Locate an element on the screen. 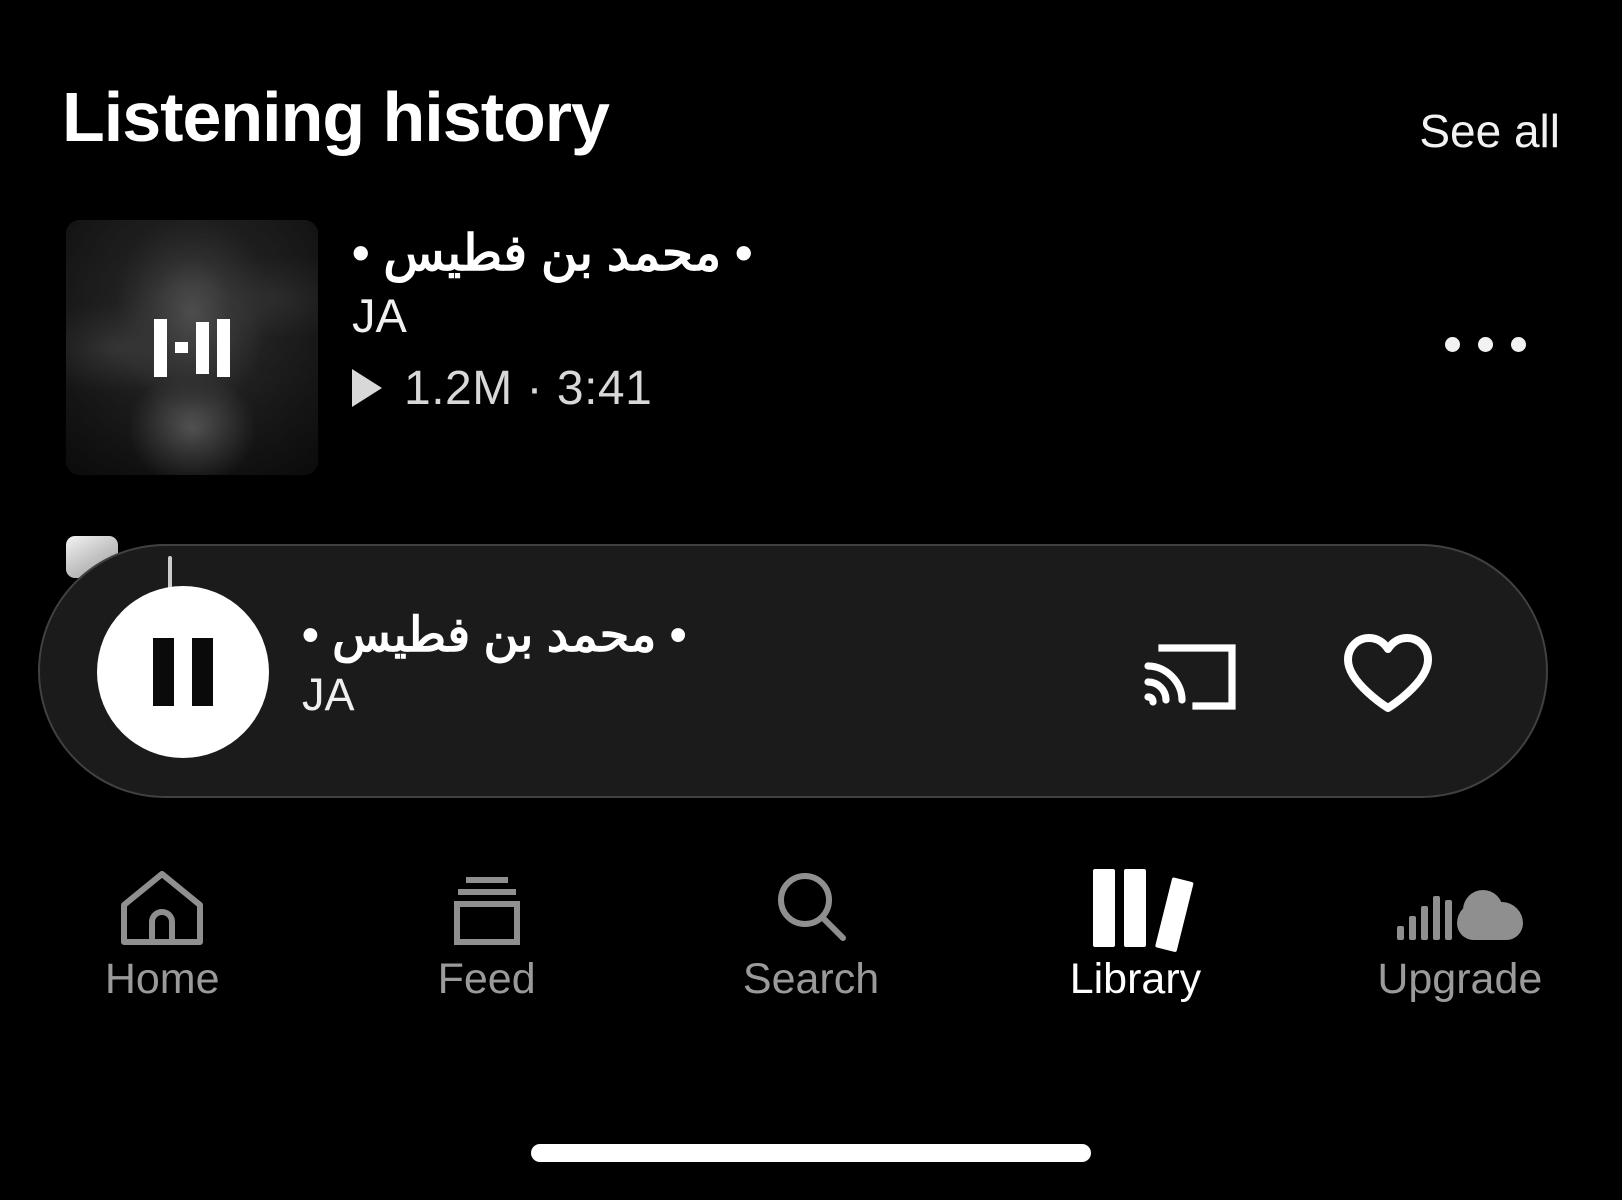  soundcloud-logo-icon is located at coordinates (1459, 908).